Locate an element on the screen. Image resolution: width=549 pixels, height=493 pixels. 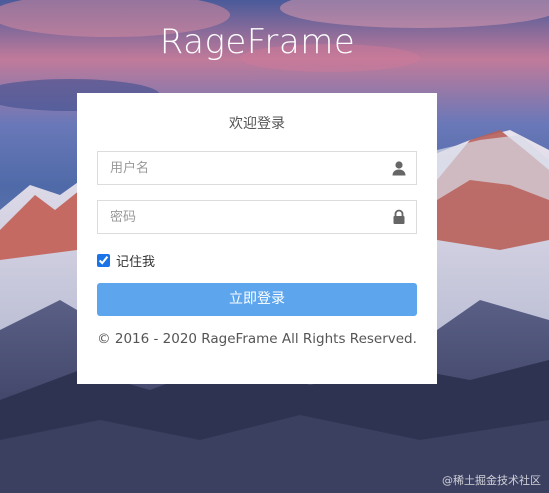
login-title: 欢迎登录 is located at coordinates (257, 124).